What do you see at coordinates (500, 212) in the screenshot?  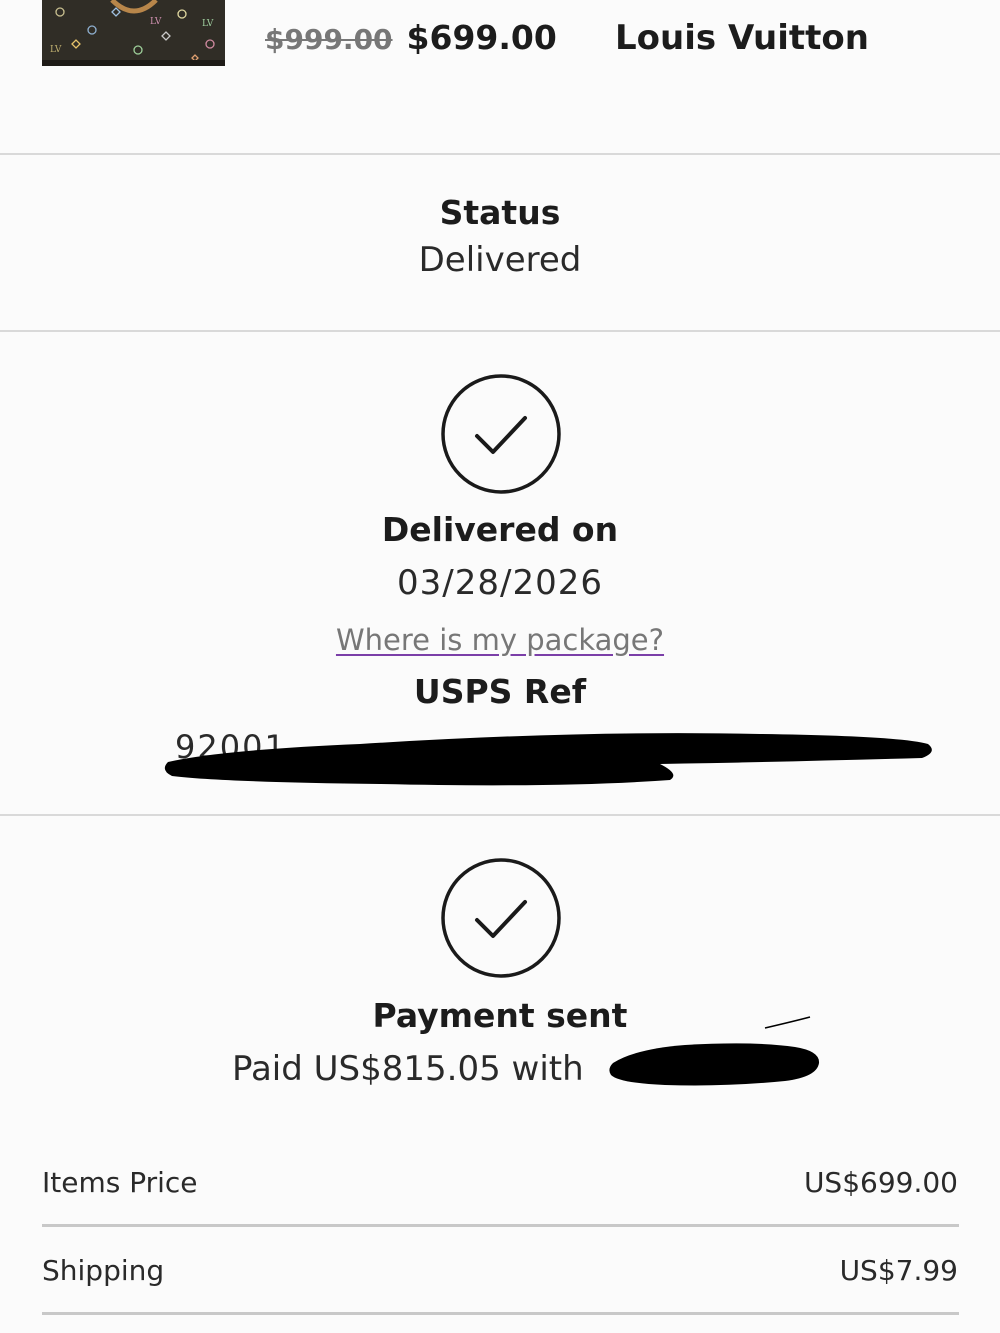 I see `status-label: Status` at bounding box center [500, 212].